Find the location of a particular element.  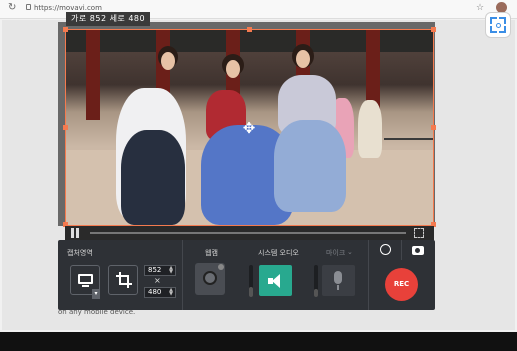

speaker-icon is located at coordinates (275, 281).